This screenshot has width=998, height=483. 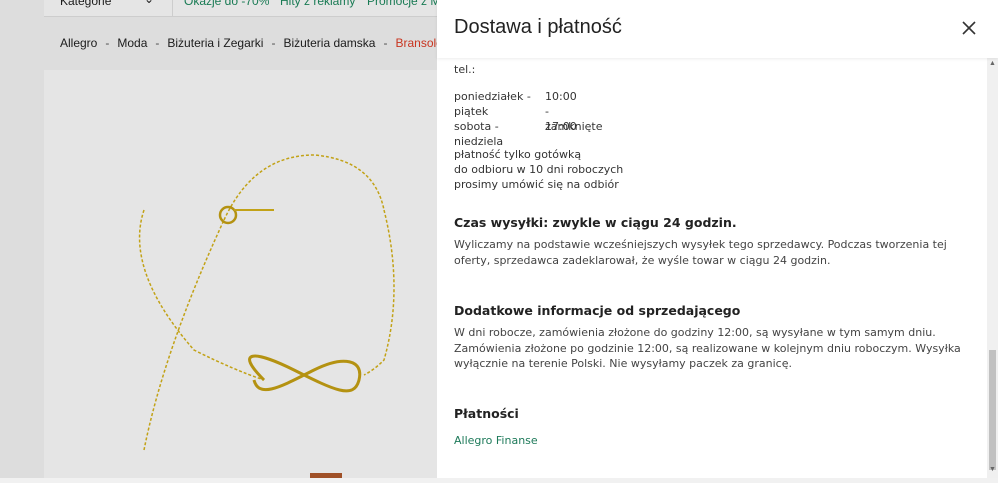 What do you see at coordinates (492, 96) in the screenshot?
I see `hours-day: poniedziałek -` at bounding box center [492, 96].